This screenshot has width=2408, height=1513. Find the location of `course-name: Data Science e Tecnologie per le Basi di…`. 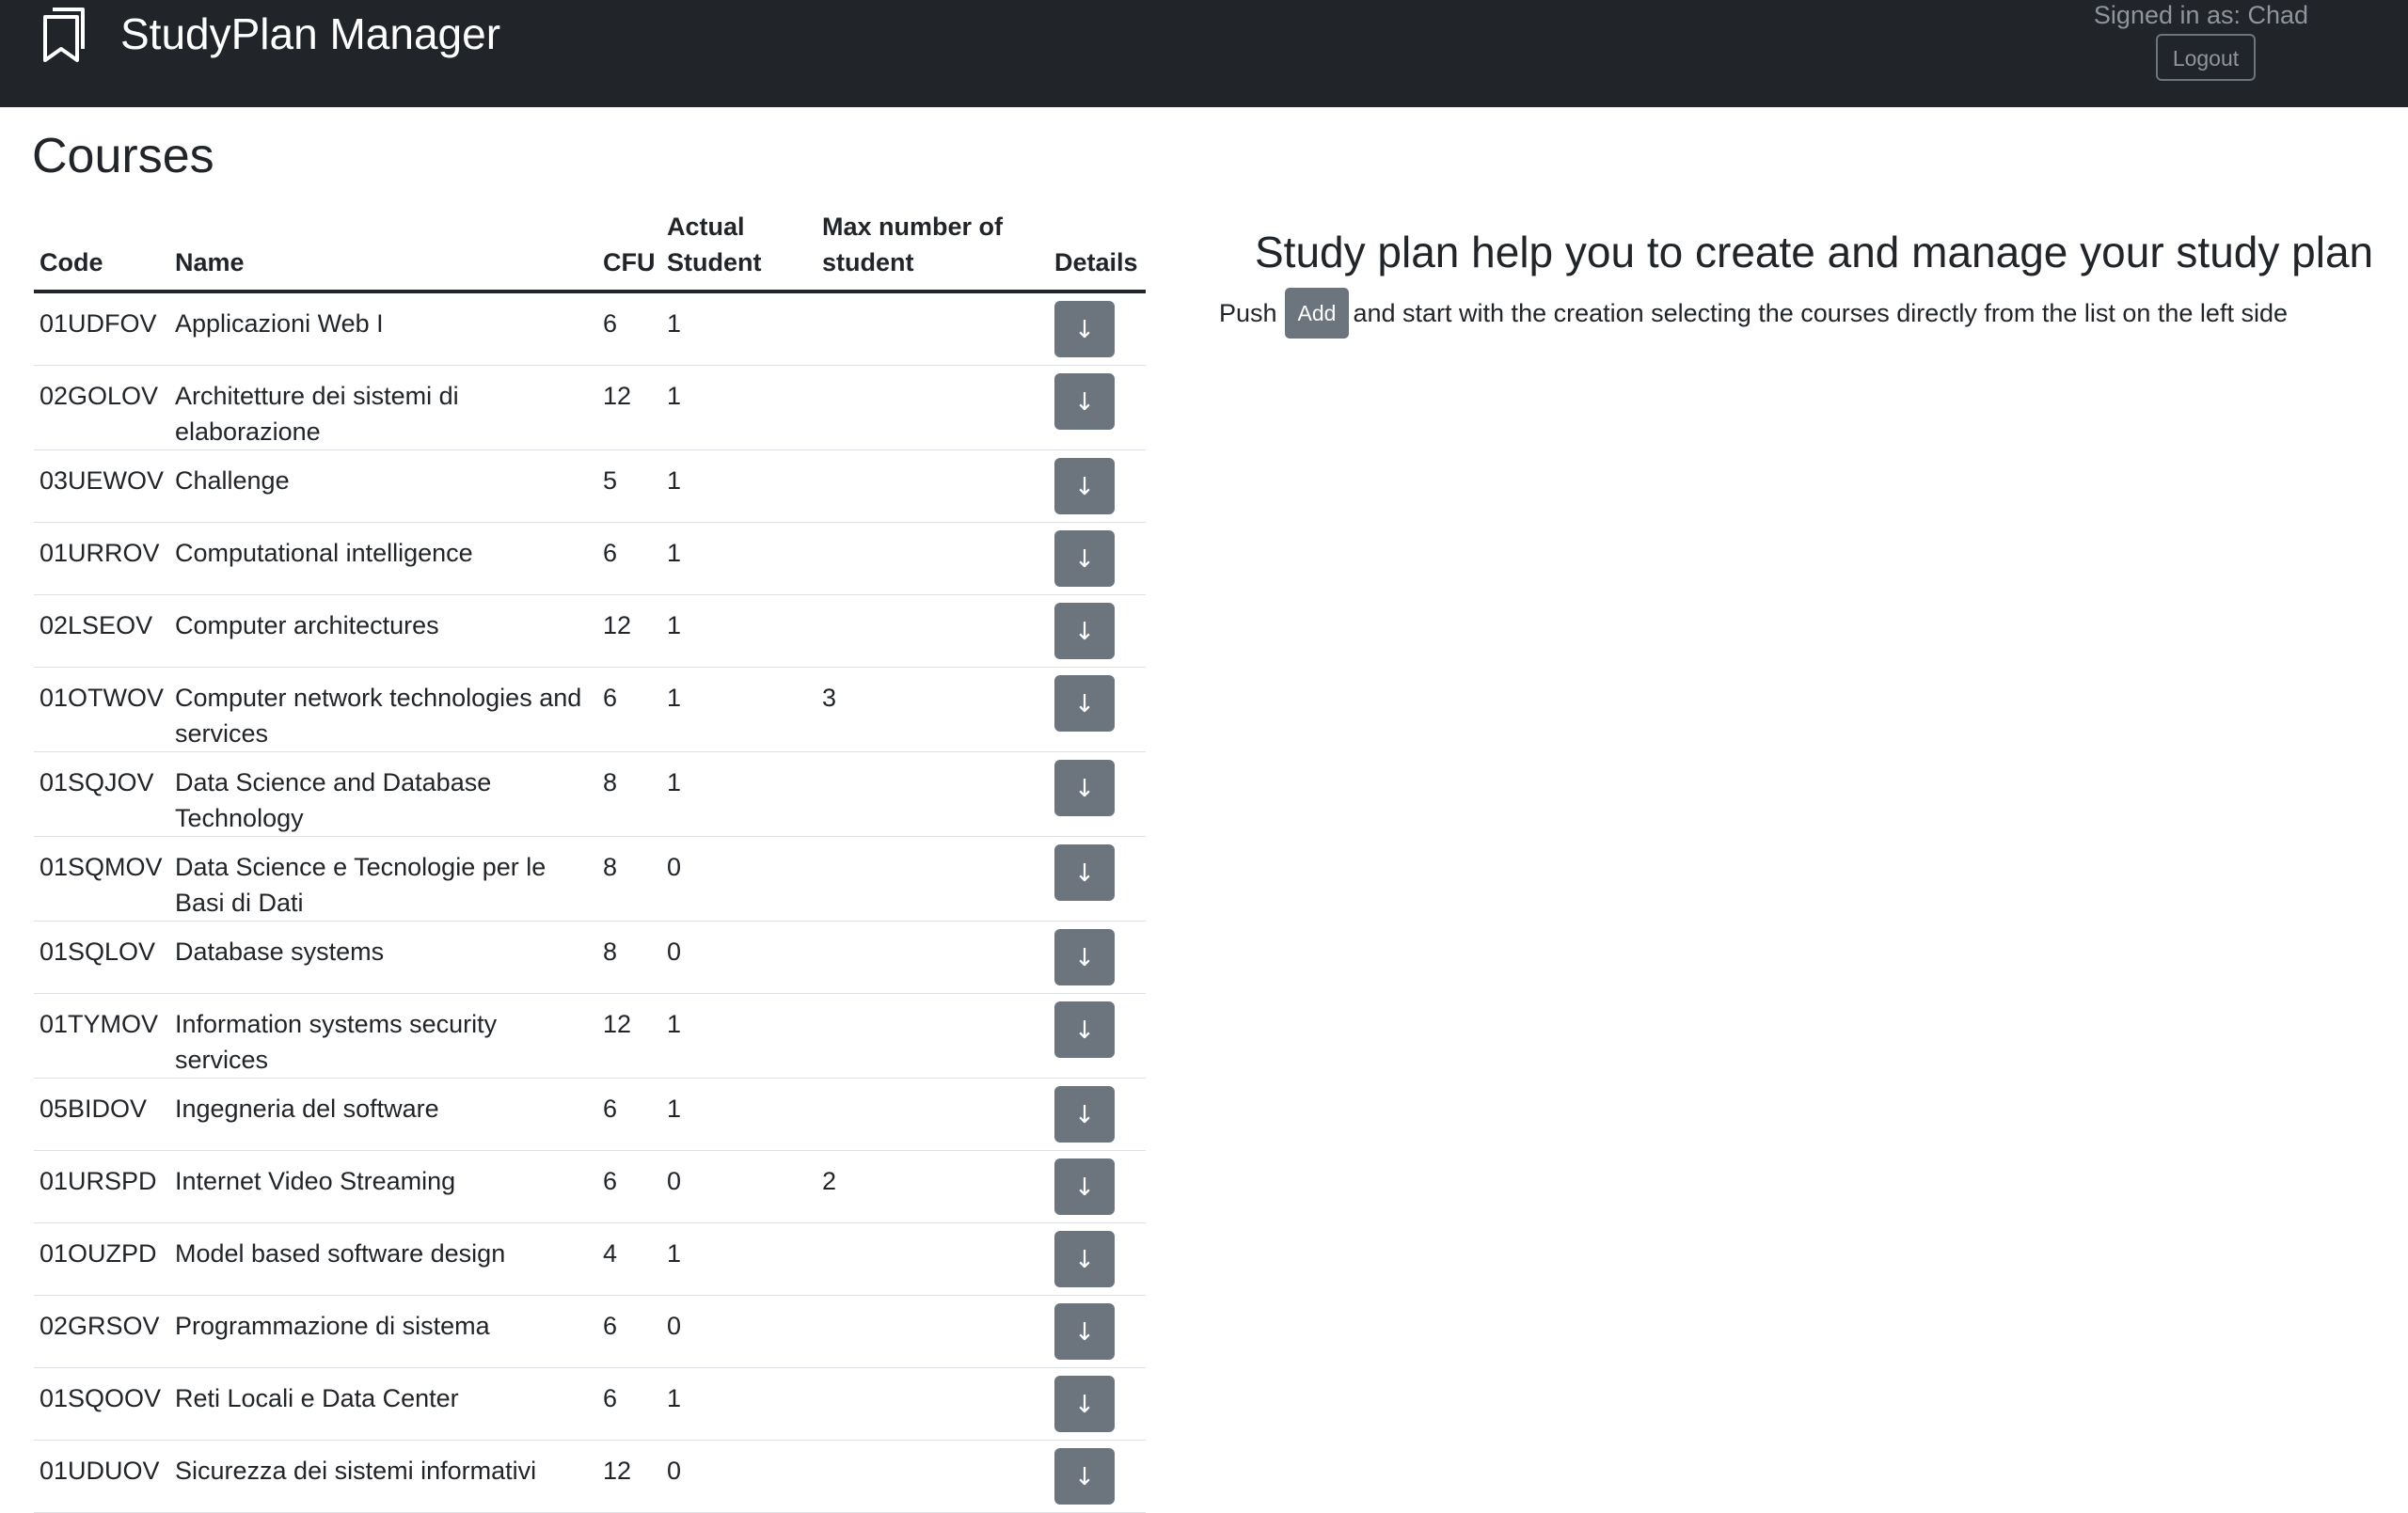

course-name: Data Science e Tecnologie per le Basi di… is located at coordinates (361, 885).